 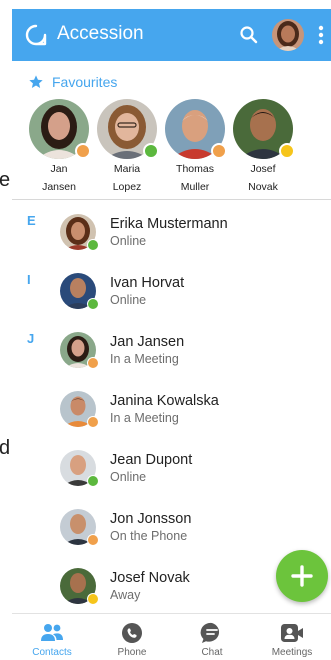 I want to click on search-icon, so click(x=249, y=35).